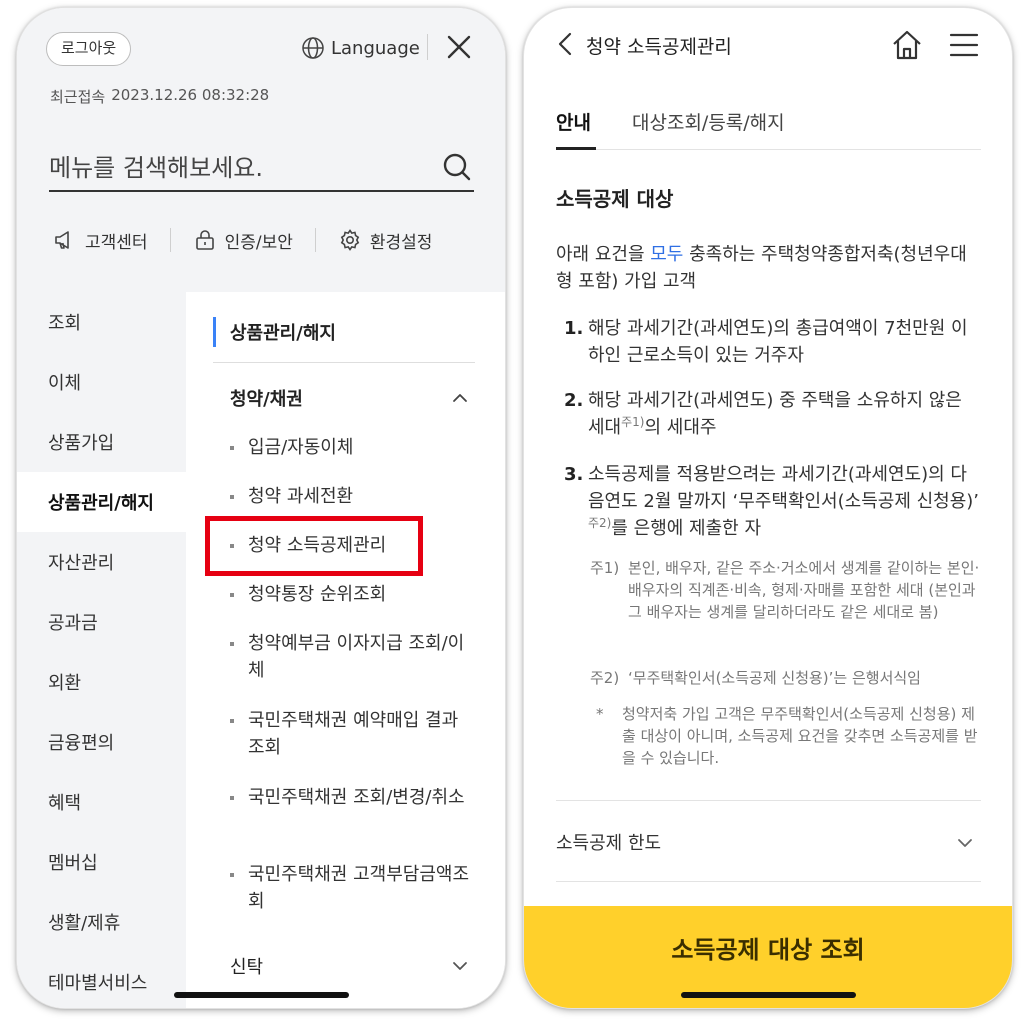 This screenshot has width=1022, height=1024. I want to click on last-login-info: 최근접속 2023.12.26 08:32:28, so click(159, 96).